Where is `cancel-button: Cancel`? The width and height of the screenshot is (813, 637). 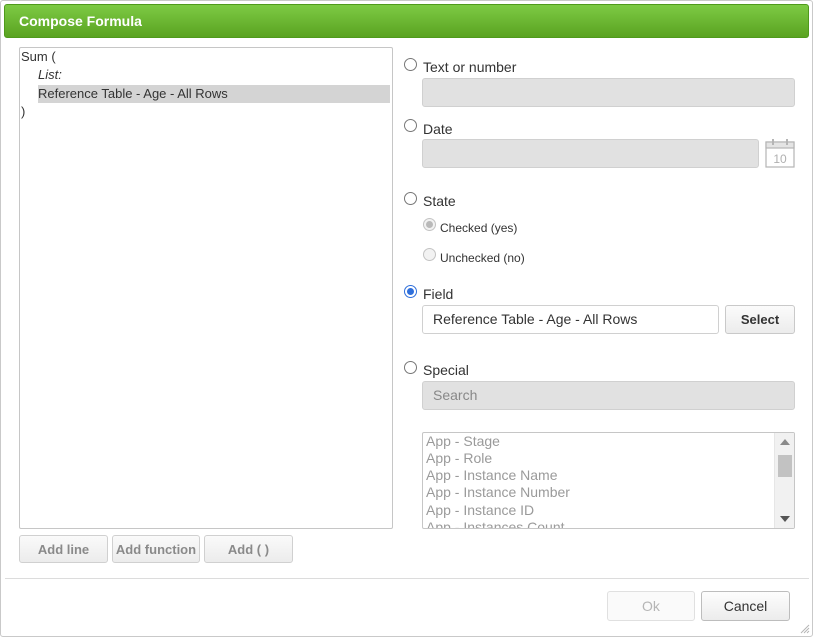 cancel-button: Cancel is located at coordinates (745, 606).